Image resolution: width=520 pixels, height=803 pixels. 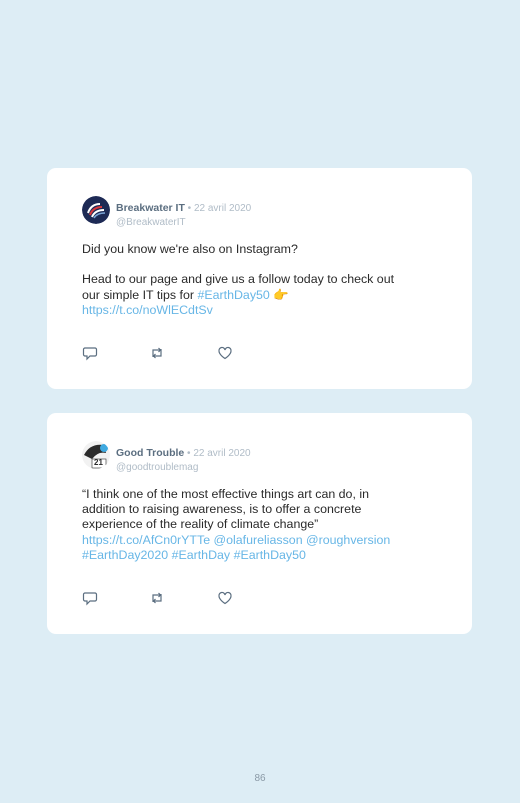 I want to click on breakwater-logo-icon, so click(x=96, y=210).